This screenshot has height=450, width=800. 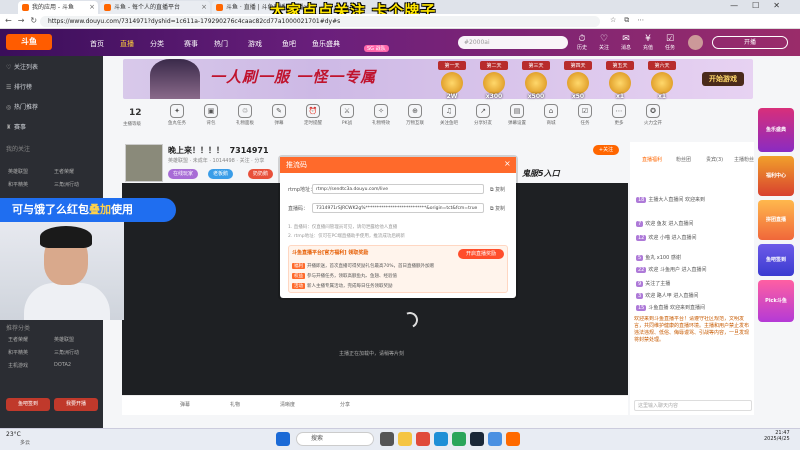 What do you see at coordinates (481, 254) in the screenshot?
I see `claim-reward-button: 开启直播奖励` at bounding box center [481, 254].